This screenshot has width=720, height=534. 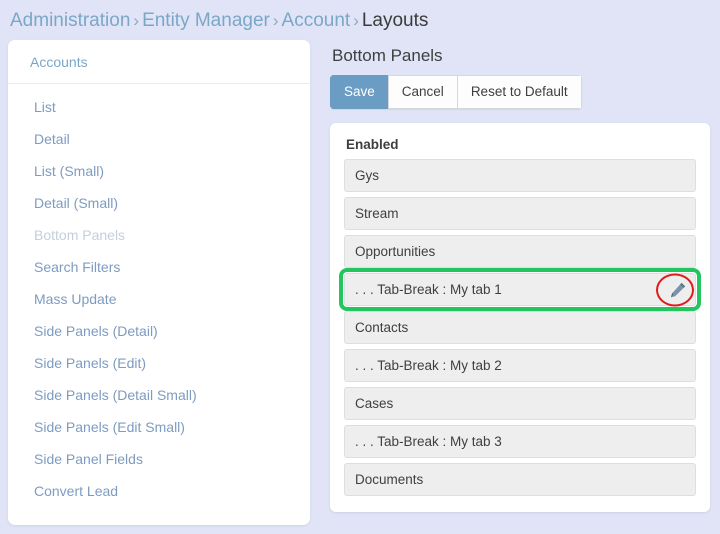 What do you see at coordinates (159, 139) in the screenshot?
I see `sidebar-item-detail: Detail` at bounding box center [159, 139].